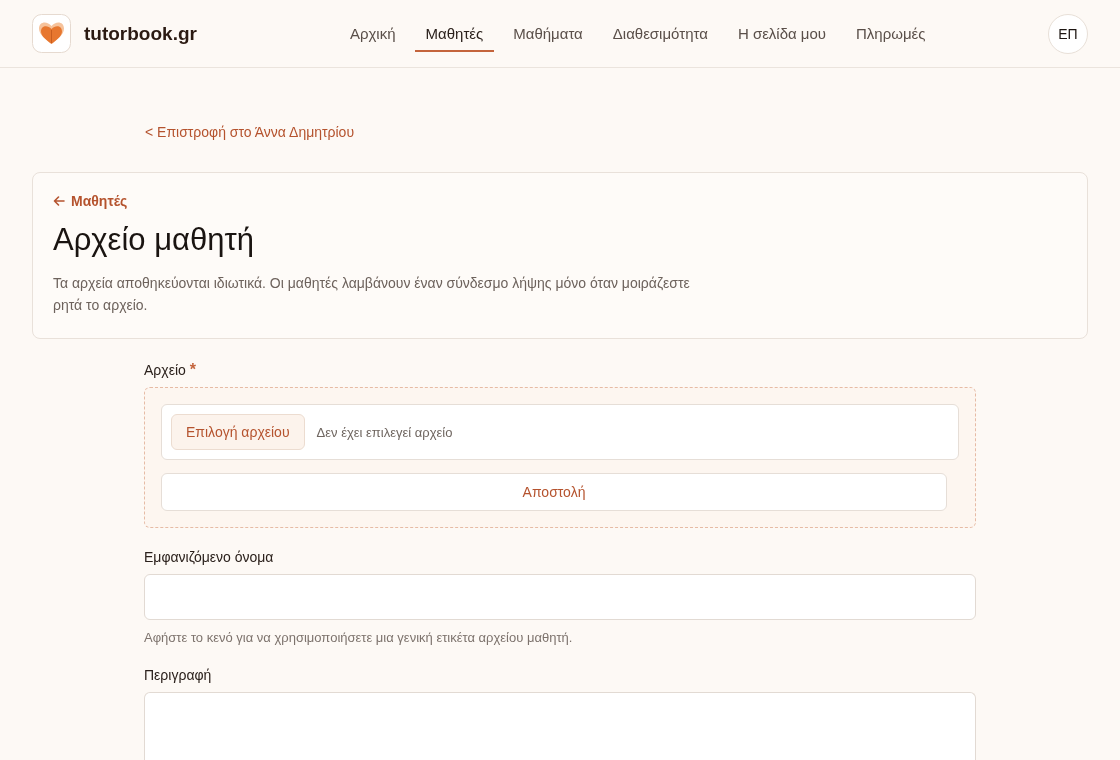  Describe the element at coordinates (178, 675) in the screenshot. I see `field-label: Περιγραφή` at that location.